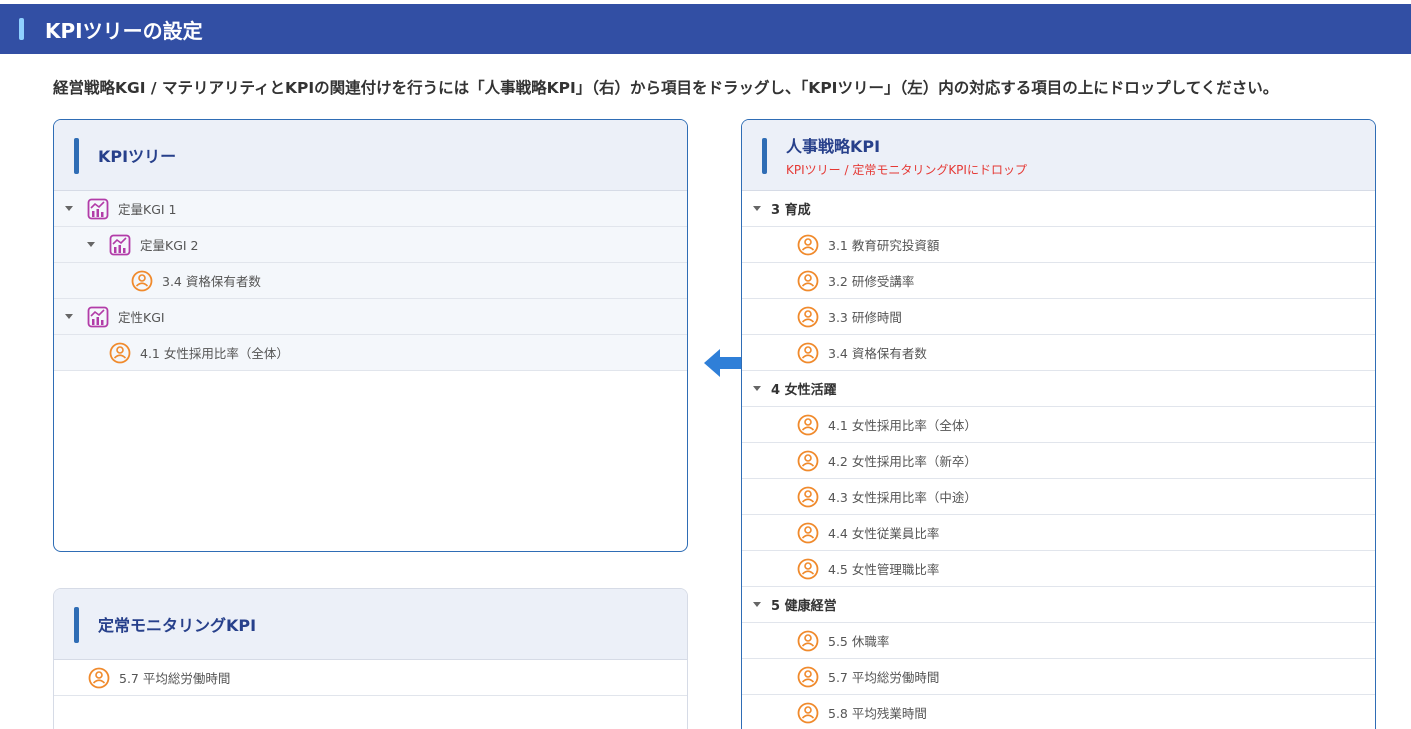  What do you see at coordinates (877, 353) in the screenshot?
I see `kpi-item-label: 3.4 資格保有者数` at bounding box center [877, 353].